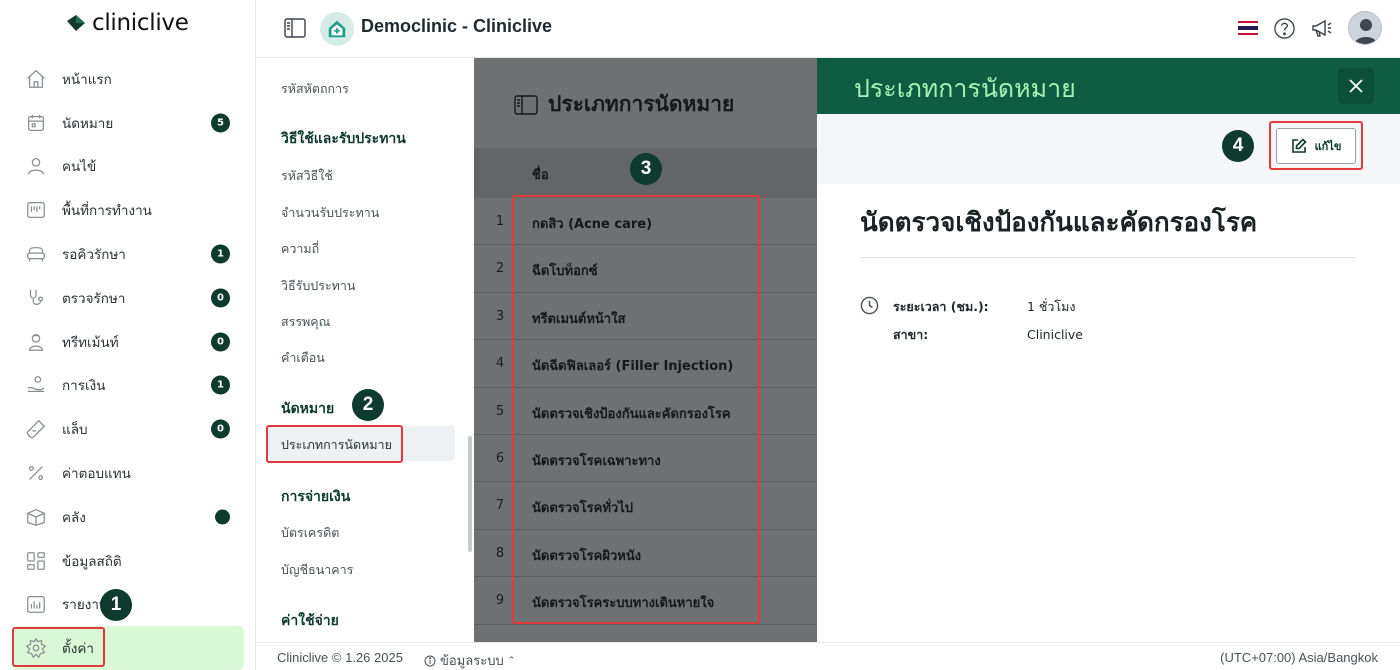  Describe the element at coordinates (107, 211) in the screenshot. I see `sidebar-item-label: พื้นที่การทำงาน` at that location.